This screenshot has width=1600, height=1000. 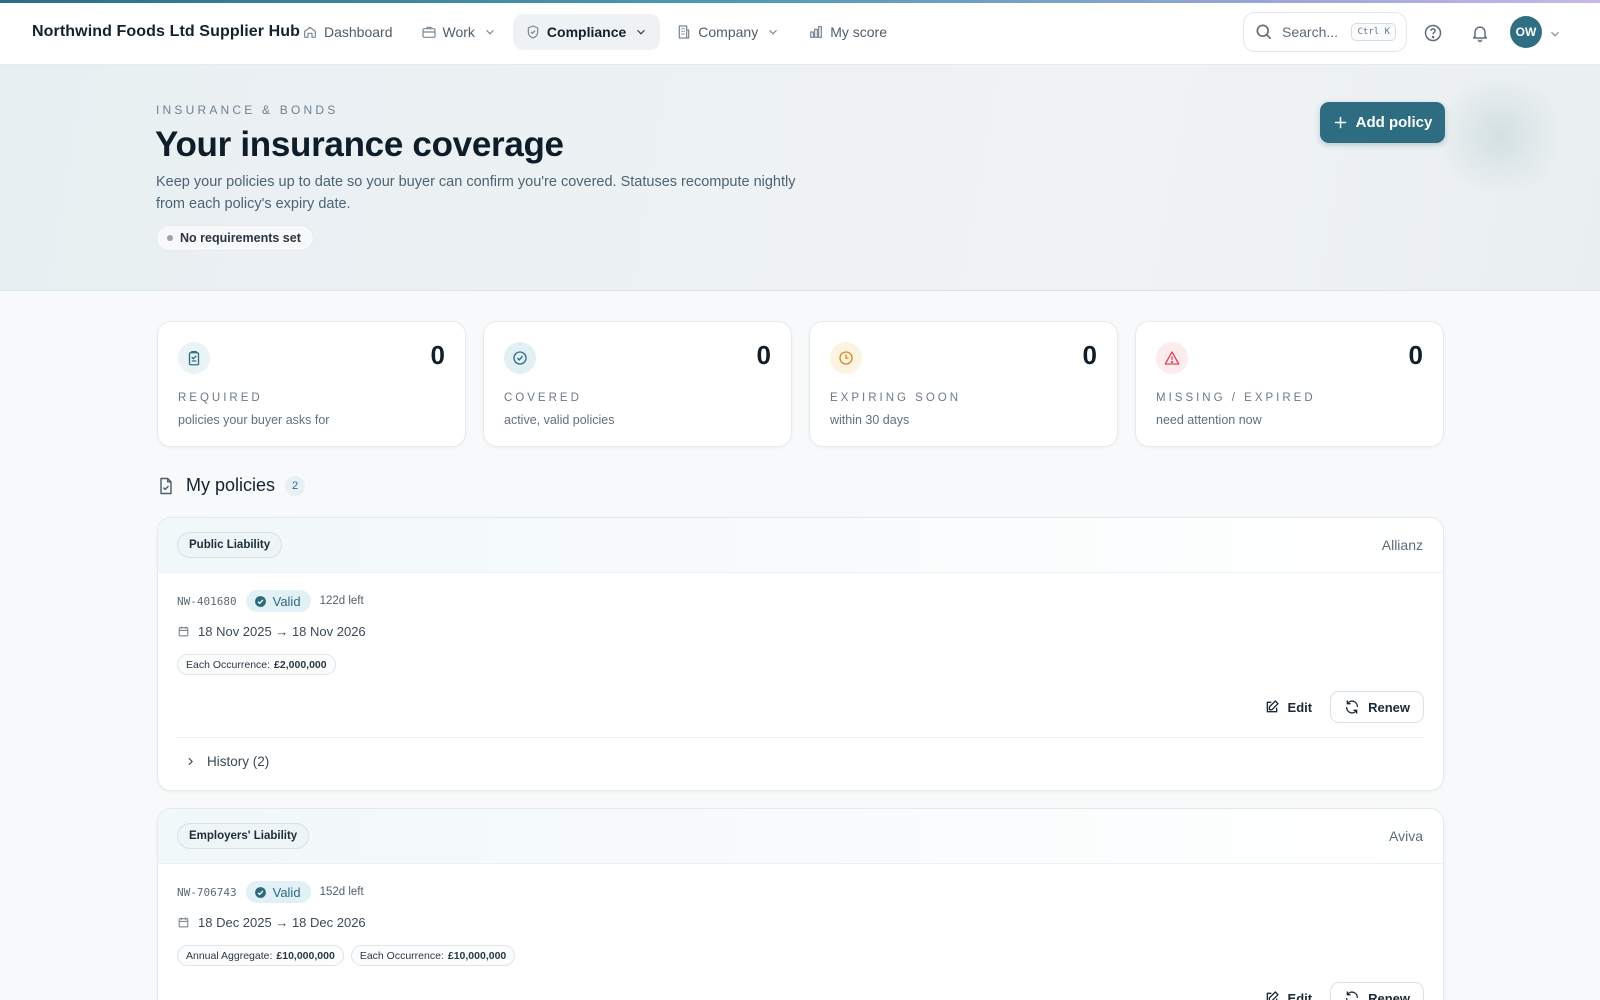 I want to click on clock-icon, so click(x=846, y=358).